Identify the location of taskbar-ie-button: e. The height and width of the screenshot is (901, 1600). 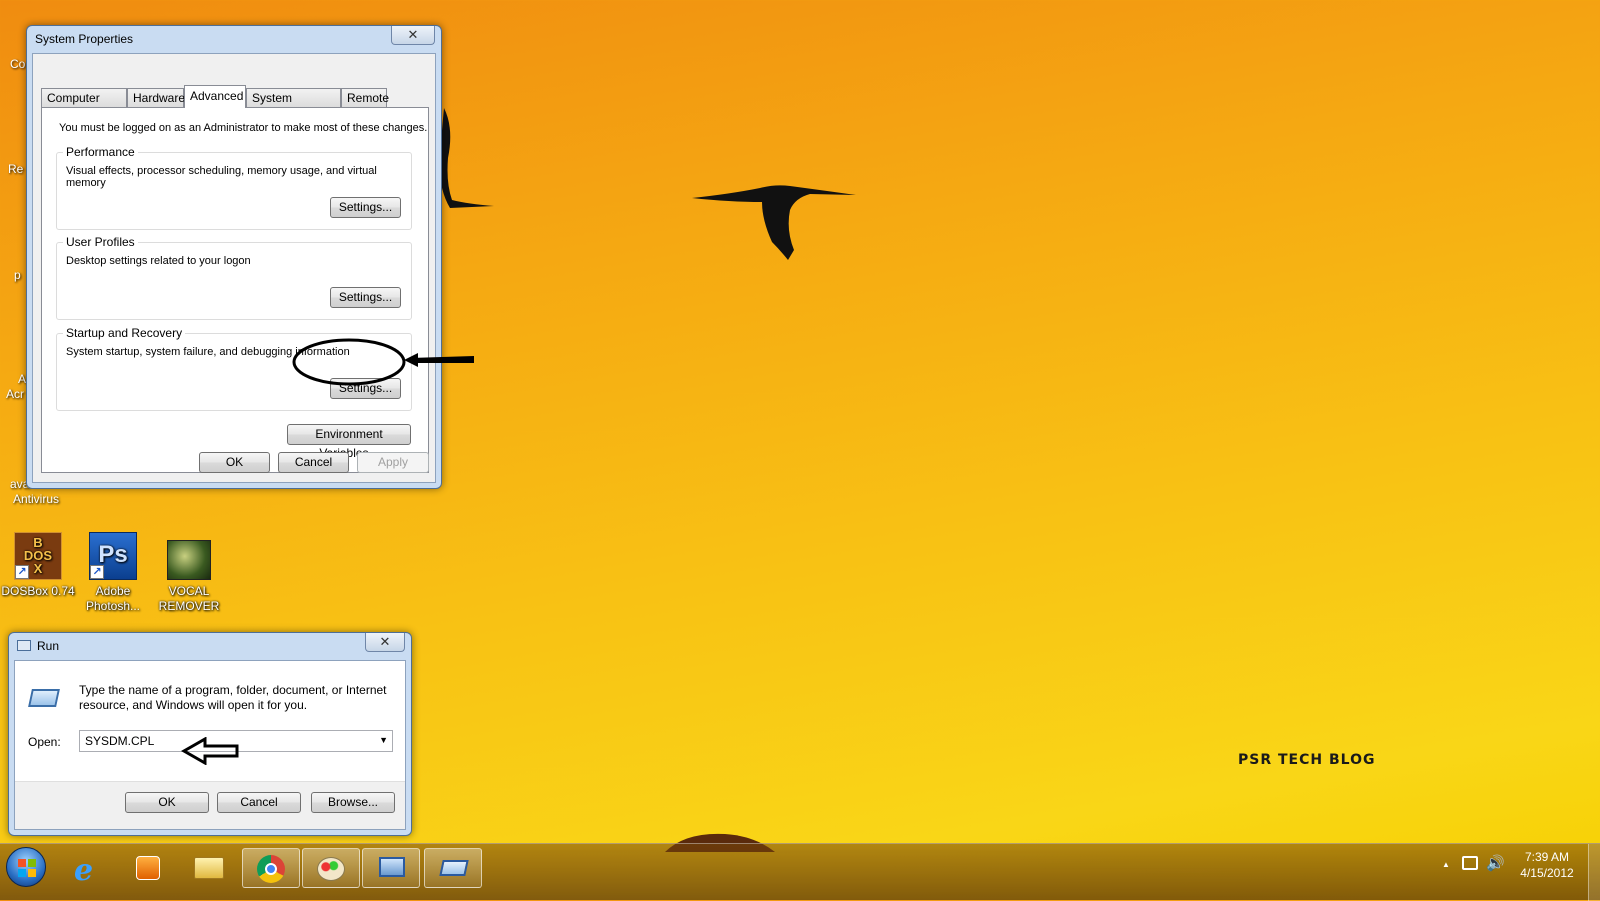
(89, 868).